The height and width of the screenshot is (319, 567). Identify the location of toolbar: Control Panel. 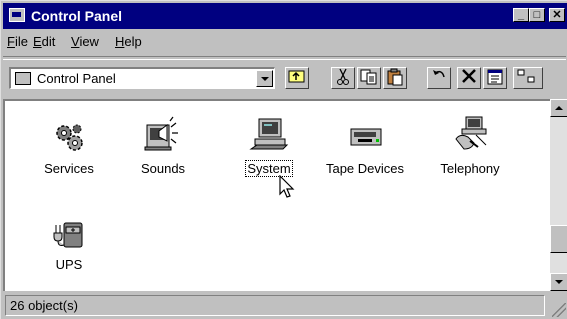
(285, 80).